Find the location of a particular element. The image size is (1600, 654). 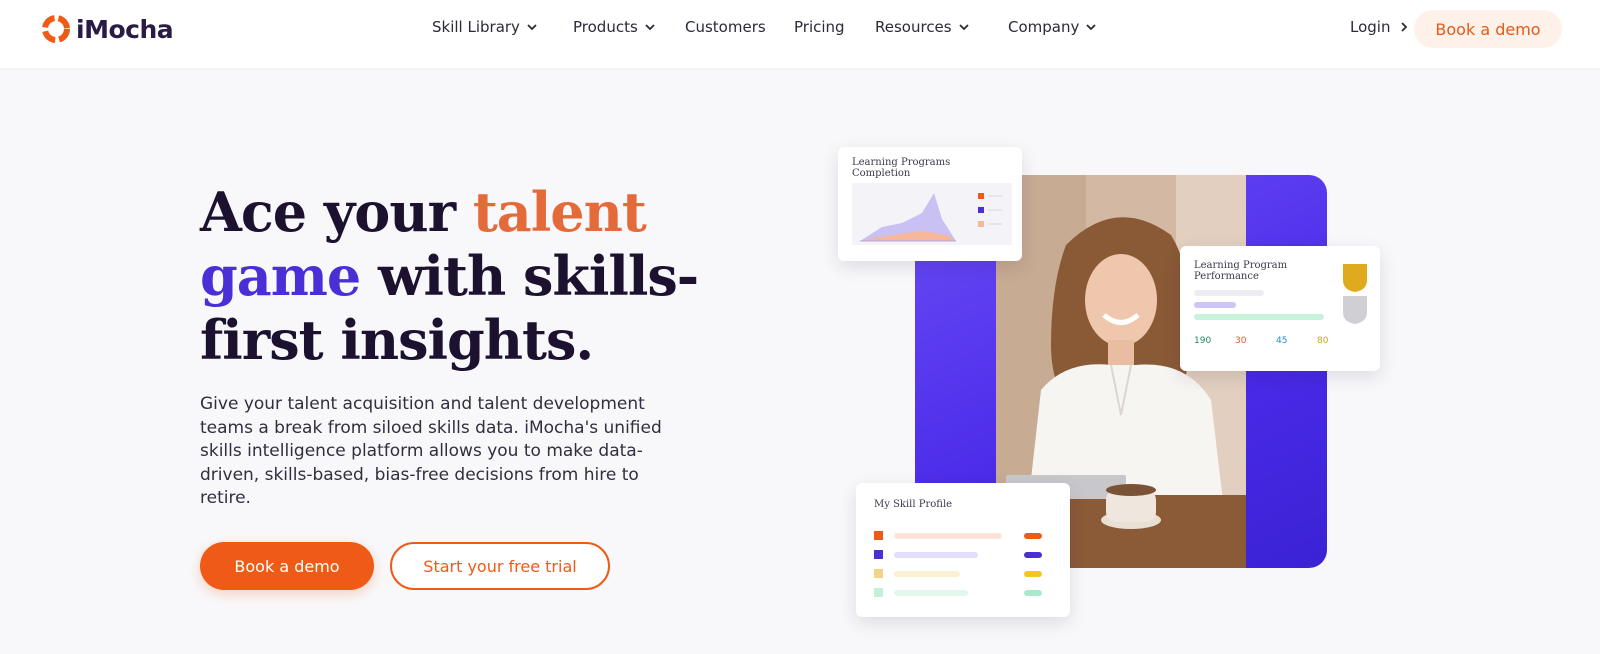

header-book-demo-button: Book a demo is located at coordinates (1488, 29).